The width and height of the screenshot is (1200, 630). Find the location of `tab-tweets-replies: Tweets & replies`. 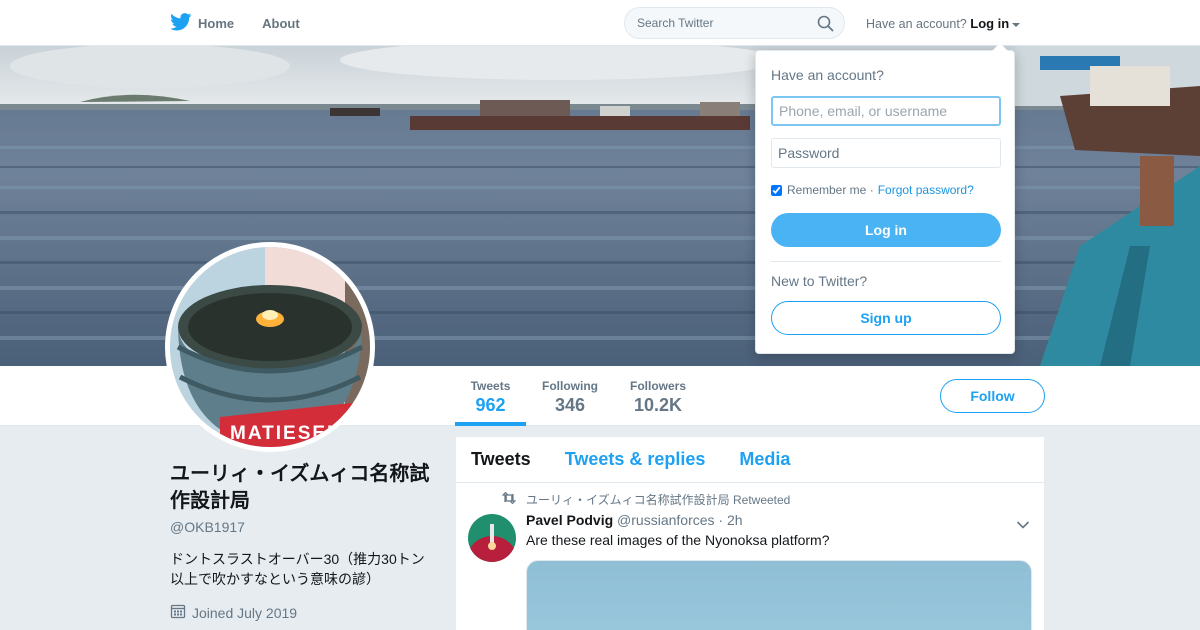

tab-tweets-replies: Tweets & replies is located at coordinates (635, 459).